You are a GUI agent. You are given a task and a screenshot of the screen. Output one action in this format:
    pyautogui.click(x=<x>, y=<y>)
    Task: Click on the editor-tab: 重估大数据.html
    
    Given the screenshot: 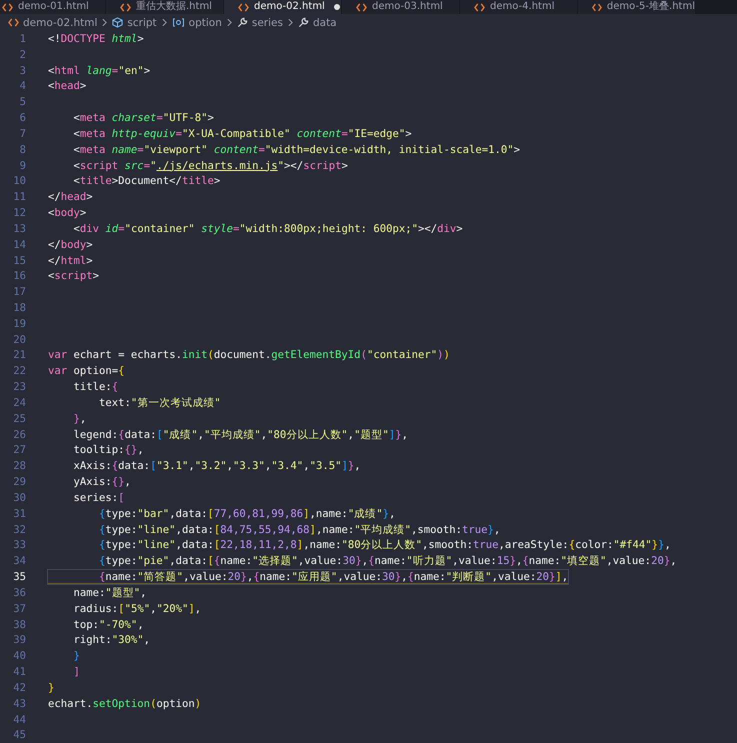 What is the action you would take?
    pyautogui.click(x=165, y=7)
    